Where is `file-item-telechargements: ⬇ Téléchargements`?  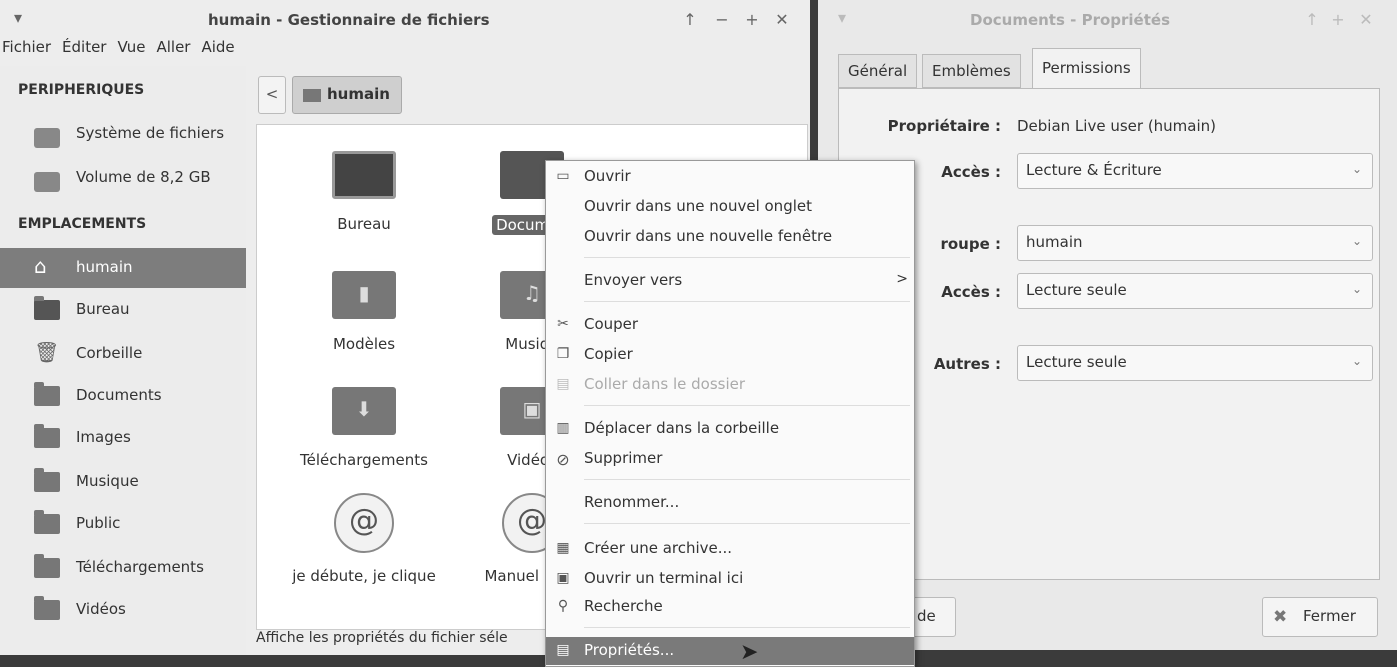 file-item-telechargements: ⬇ Téléchargements is located at coordinates (364, 428).